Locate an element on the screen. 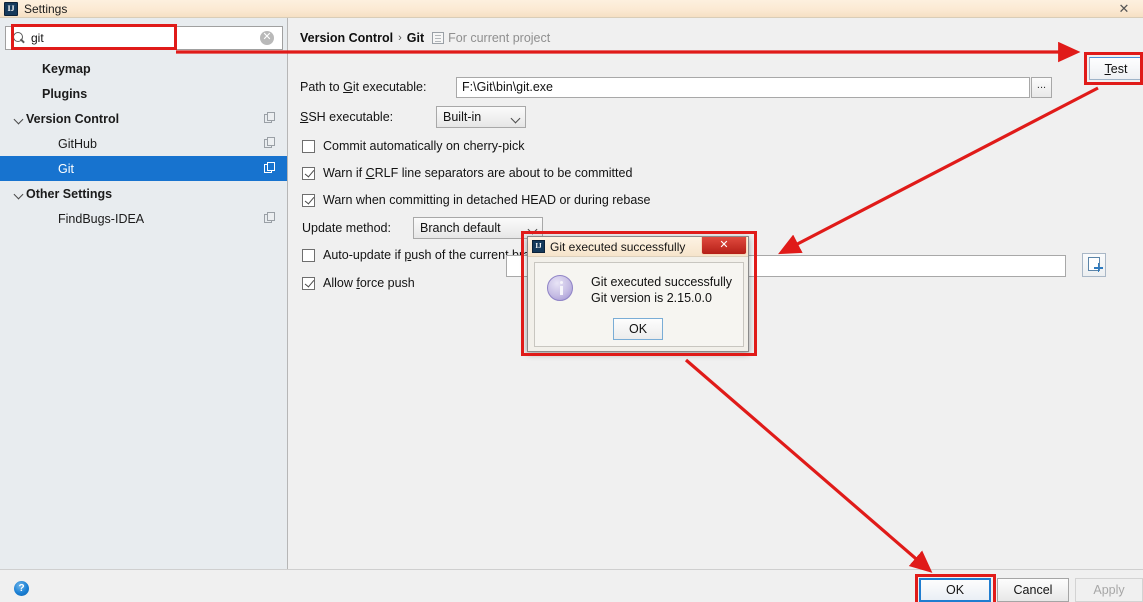 This screenshot has width=1143, height=602. sidebar-item-version-control: Version Control is located at coordinates (143, 118).